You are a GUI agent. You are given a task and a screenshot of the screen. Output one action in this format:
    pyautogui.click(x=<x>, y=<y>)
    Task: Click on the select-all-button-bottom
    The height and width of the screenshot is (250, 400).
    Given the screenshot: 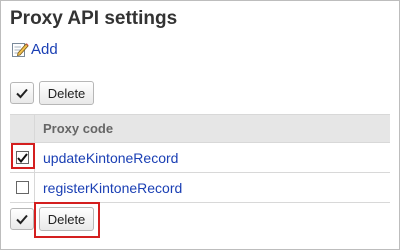 What is the action you would take?
    pyautogui.click(x=22, y=219)
    